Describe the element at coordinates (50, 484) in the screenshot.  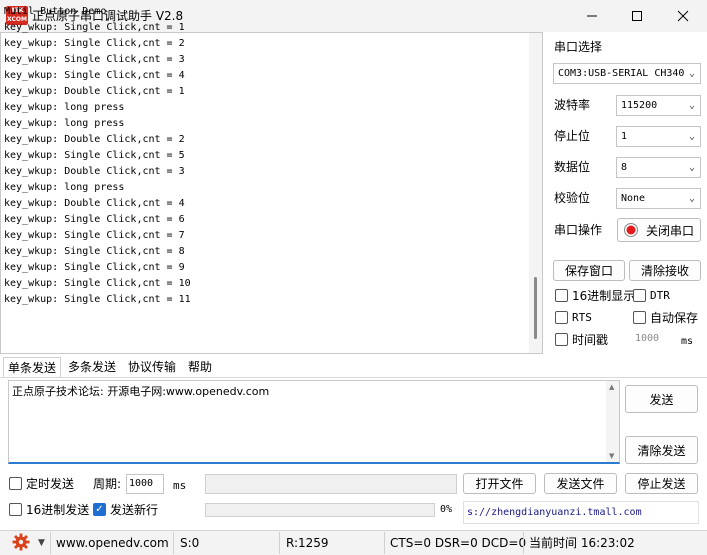
I see `timed-send-label: 定时发送` at that location.